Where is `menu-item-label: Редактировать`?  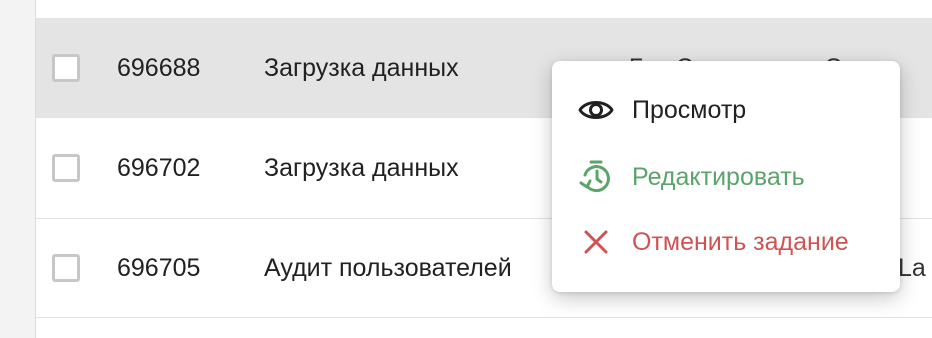
menu-item-label: Редактировать is located at coordinates (718, 176).